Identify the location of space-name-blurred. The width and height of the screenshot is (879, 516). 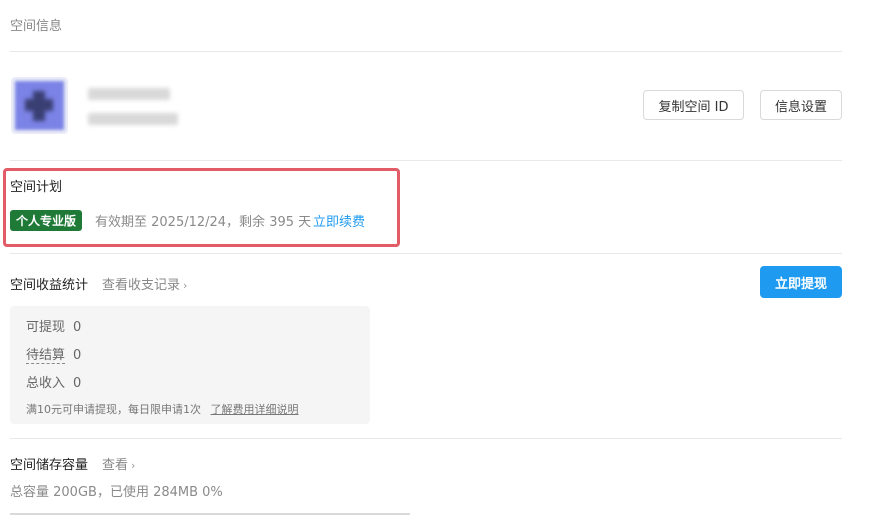
(129, 94).